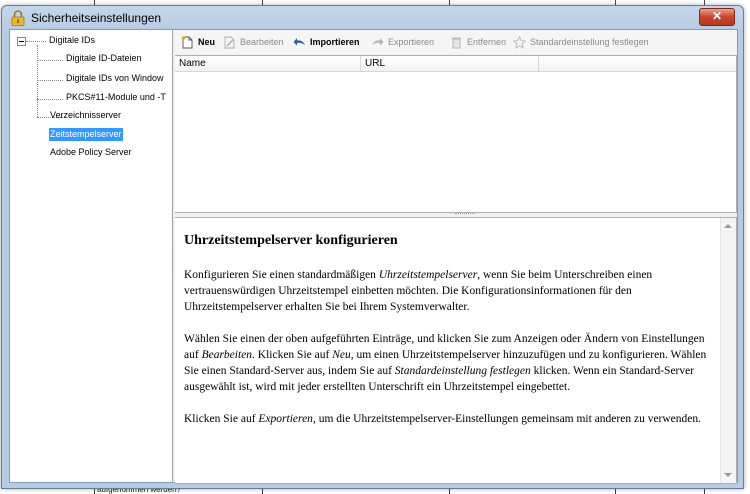 This screenshot has height=494, width=750. What do you see at coordinates (104, 58) in the screenshot?
I see `tree-item-digital-id-files: Digitale ID-Dateien` at bounding box center [104, 58].